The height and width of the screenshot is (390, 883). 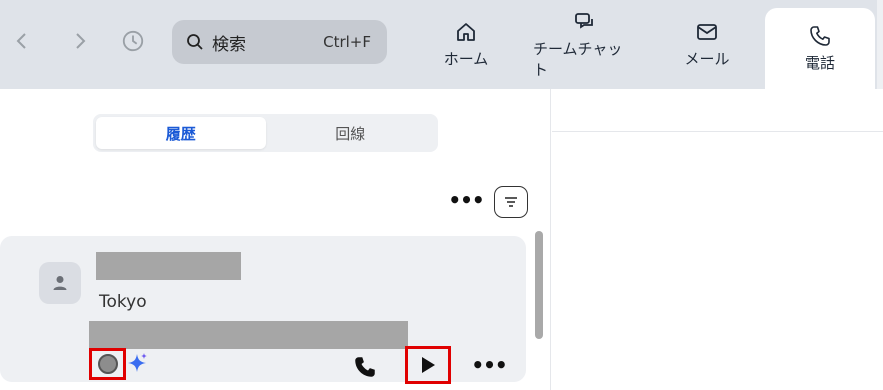 I want to click on tab-phone-label: 電話, so click(x=819, y=63).